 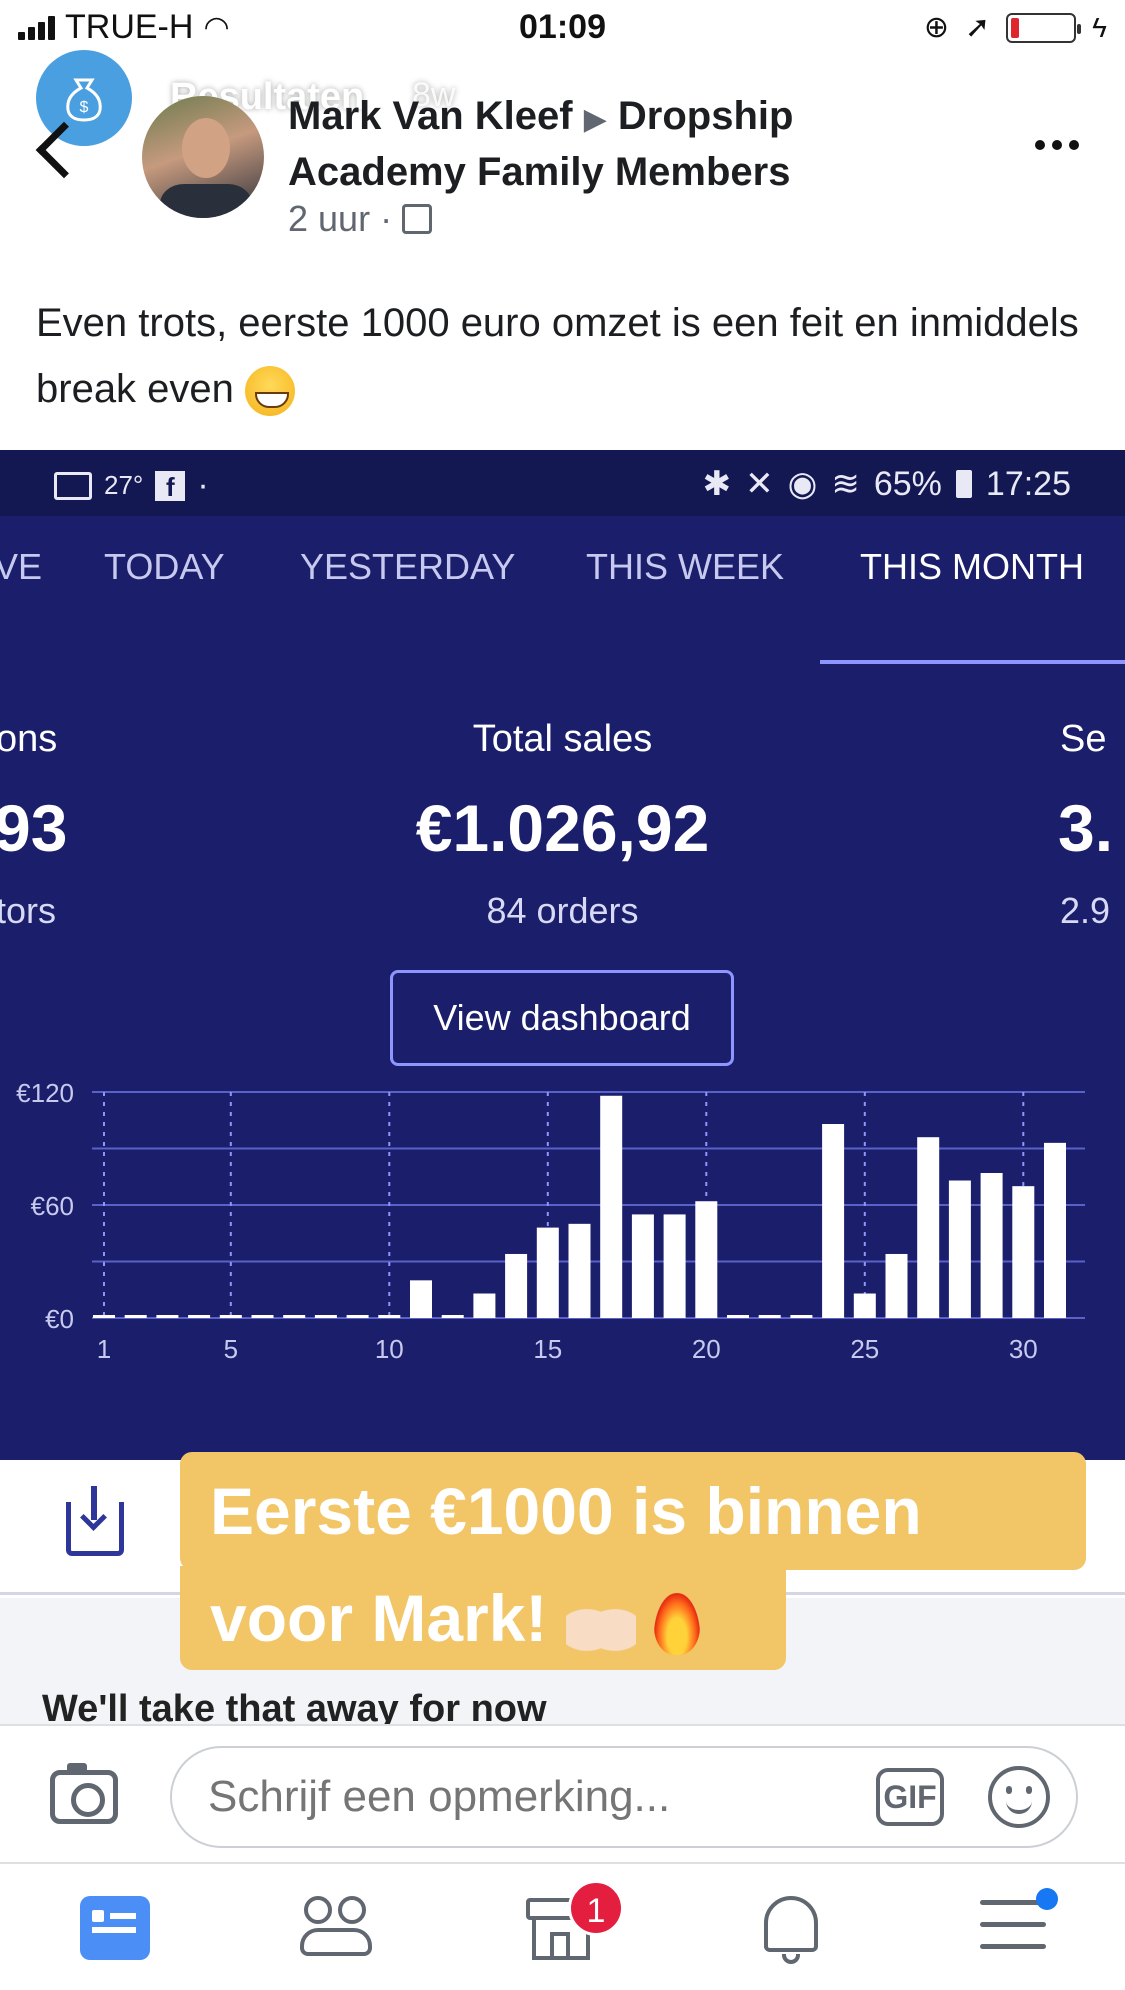 What do you see at coordinates (562, 1018) in the screenshot?
I see `view-dashboard-button: View dashboard` at bounding box center [562, 1018].